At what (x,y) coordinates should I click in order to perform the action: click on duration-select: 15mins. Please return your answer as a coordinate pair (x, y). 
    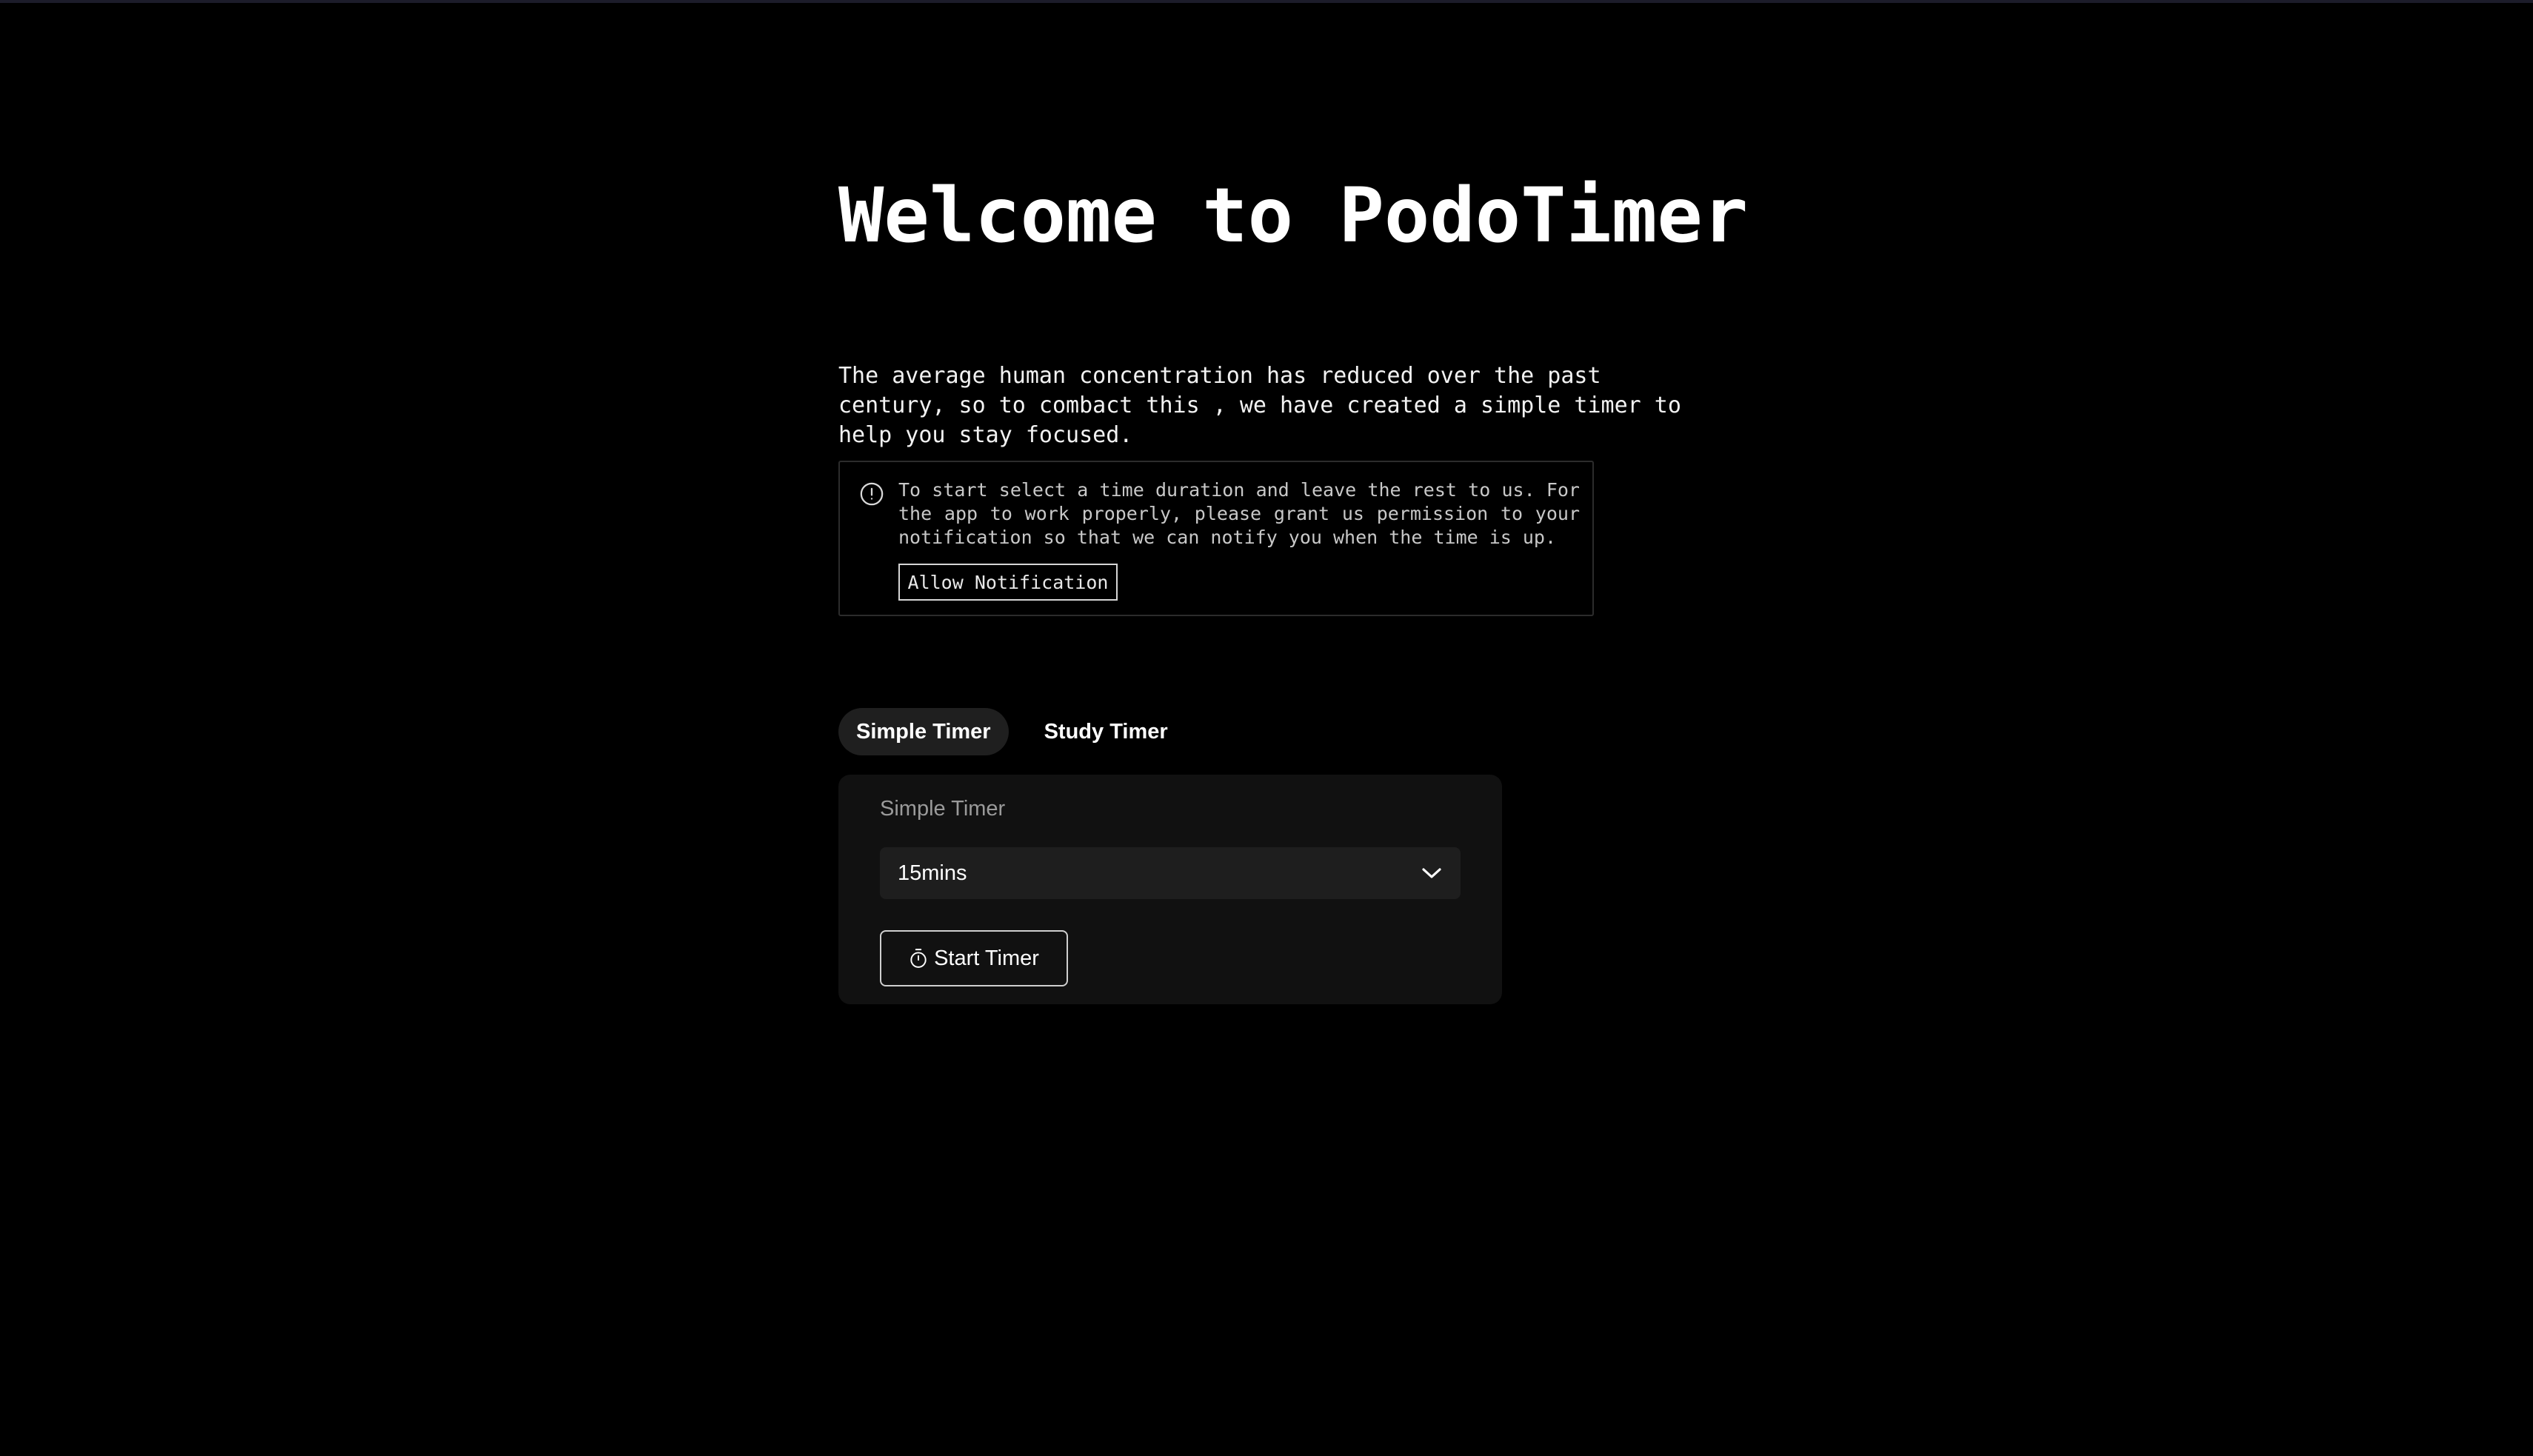
    Looking at the image, I should click on (1170, 873).